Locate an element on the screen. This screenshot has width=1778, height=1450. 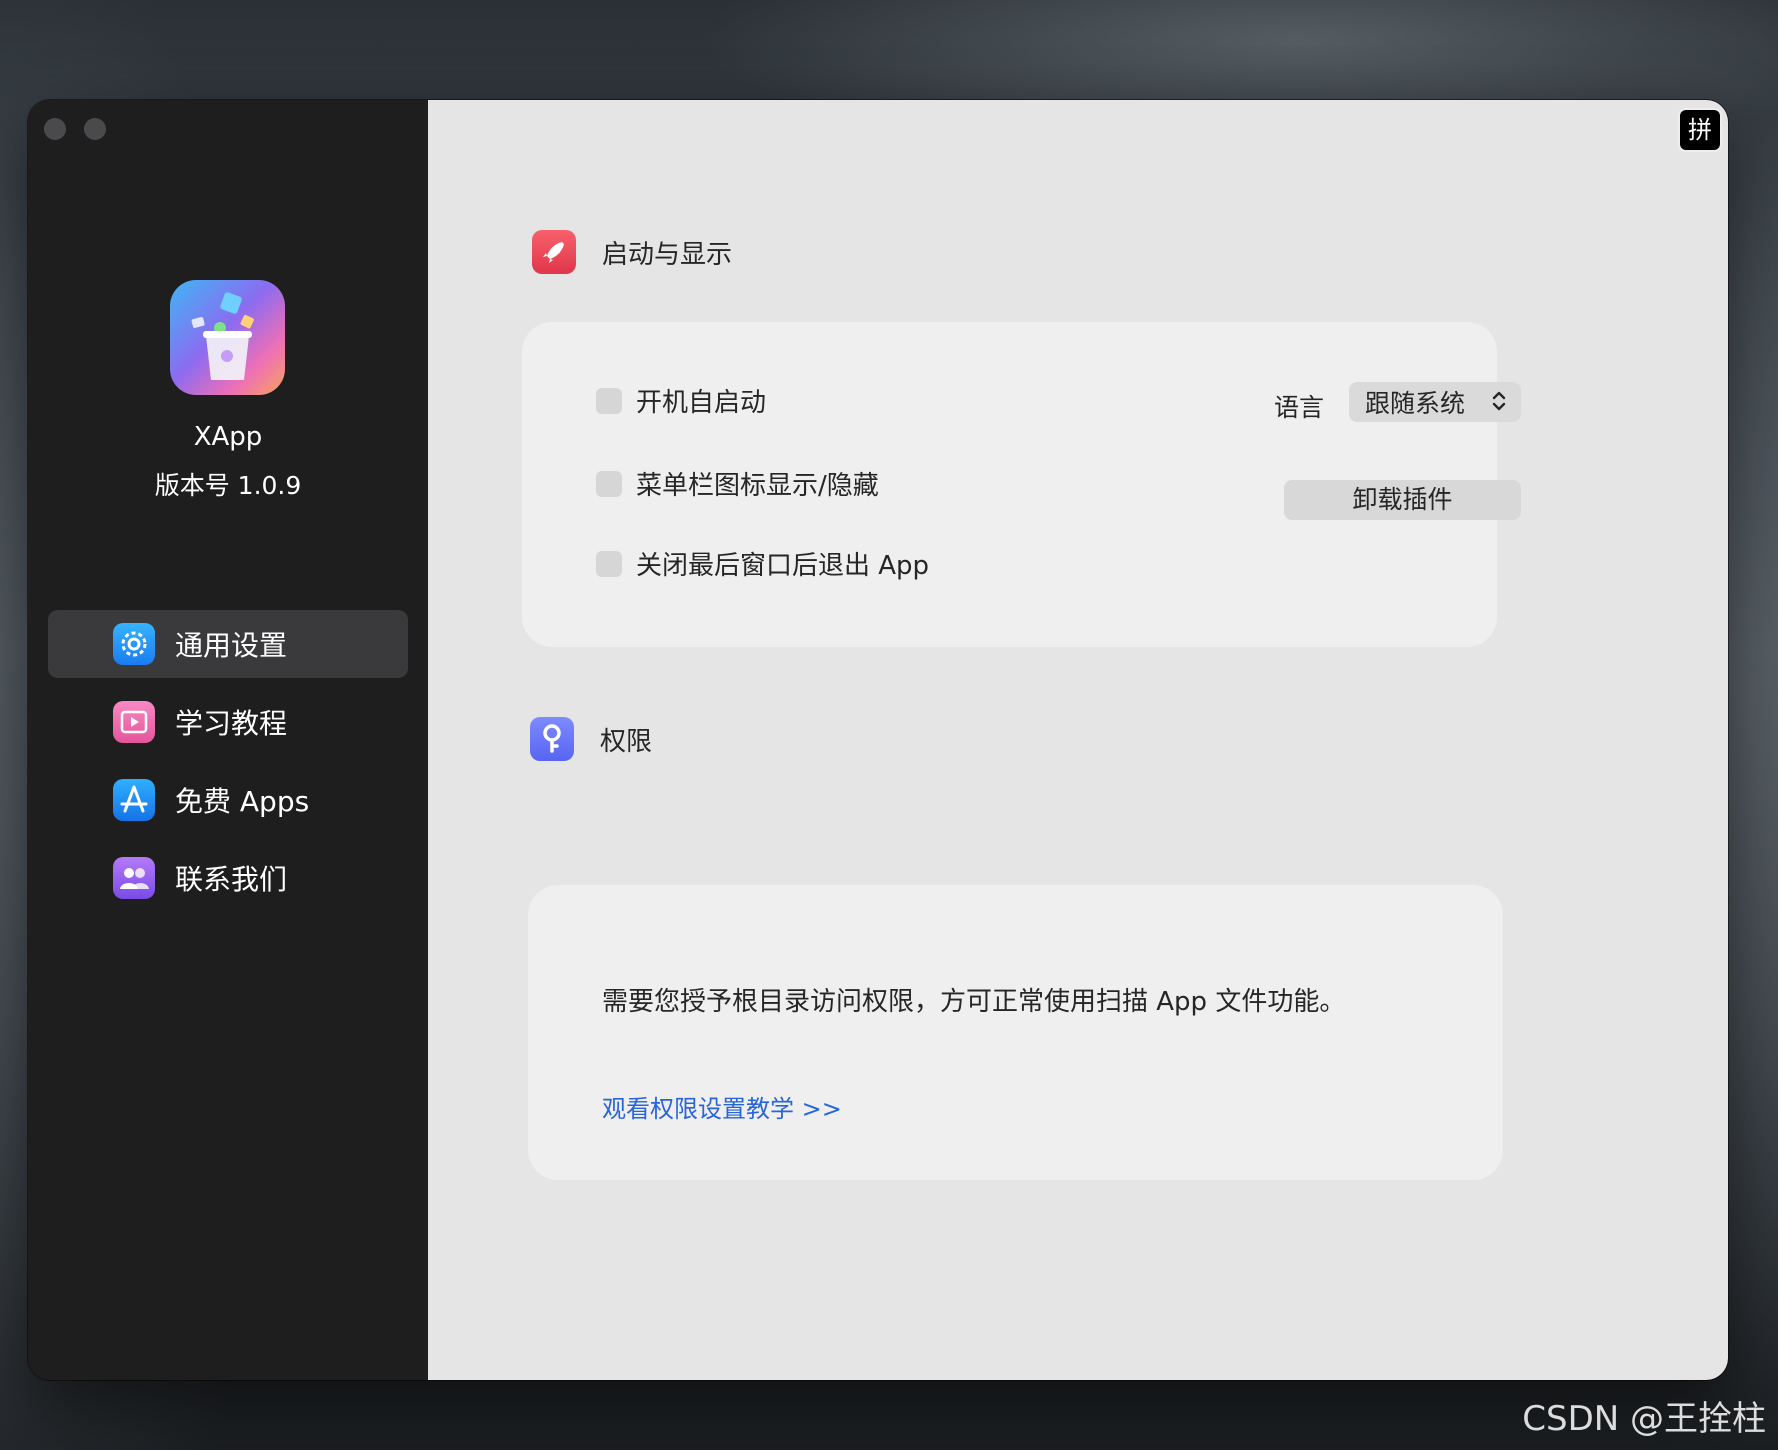
menubar-icon-option: 菜单栏图标显示/隐藏 is located at coordinates (737, 483).